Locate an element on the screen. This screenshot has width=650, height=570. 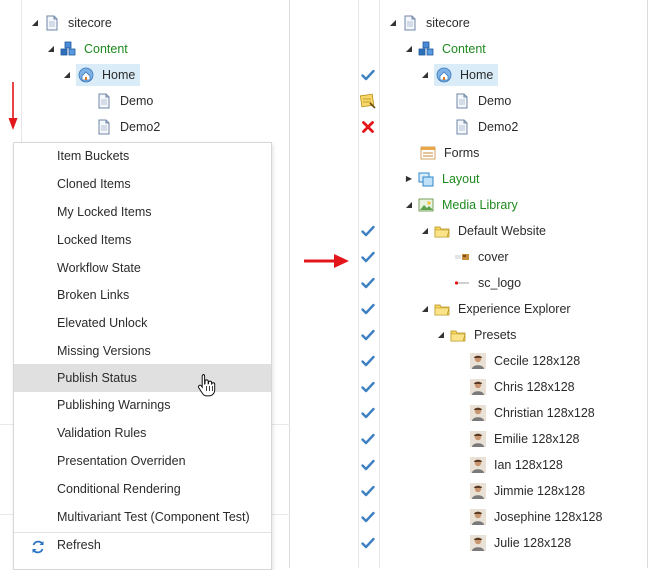
tree-node-forms: Forms is located at coordinates (451, 153).